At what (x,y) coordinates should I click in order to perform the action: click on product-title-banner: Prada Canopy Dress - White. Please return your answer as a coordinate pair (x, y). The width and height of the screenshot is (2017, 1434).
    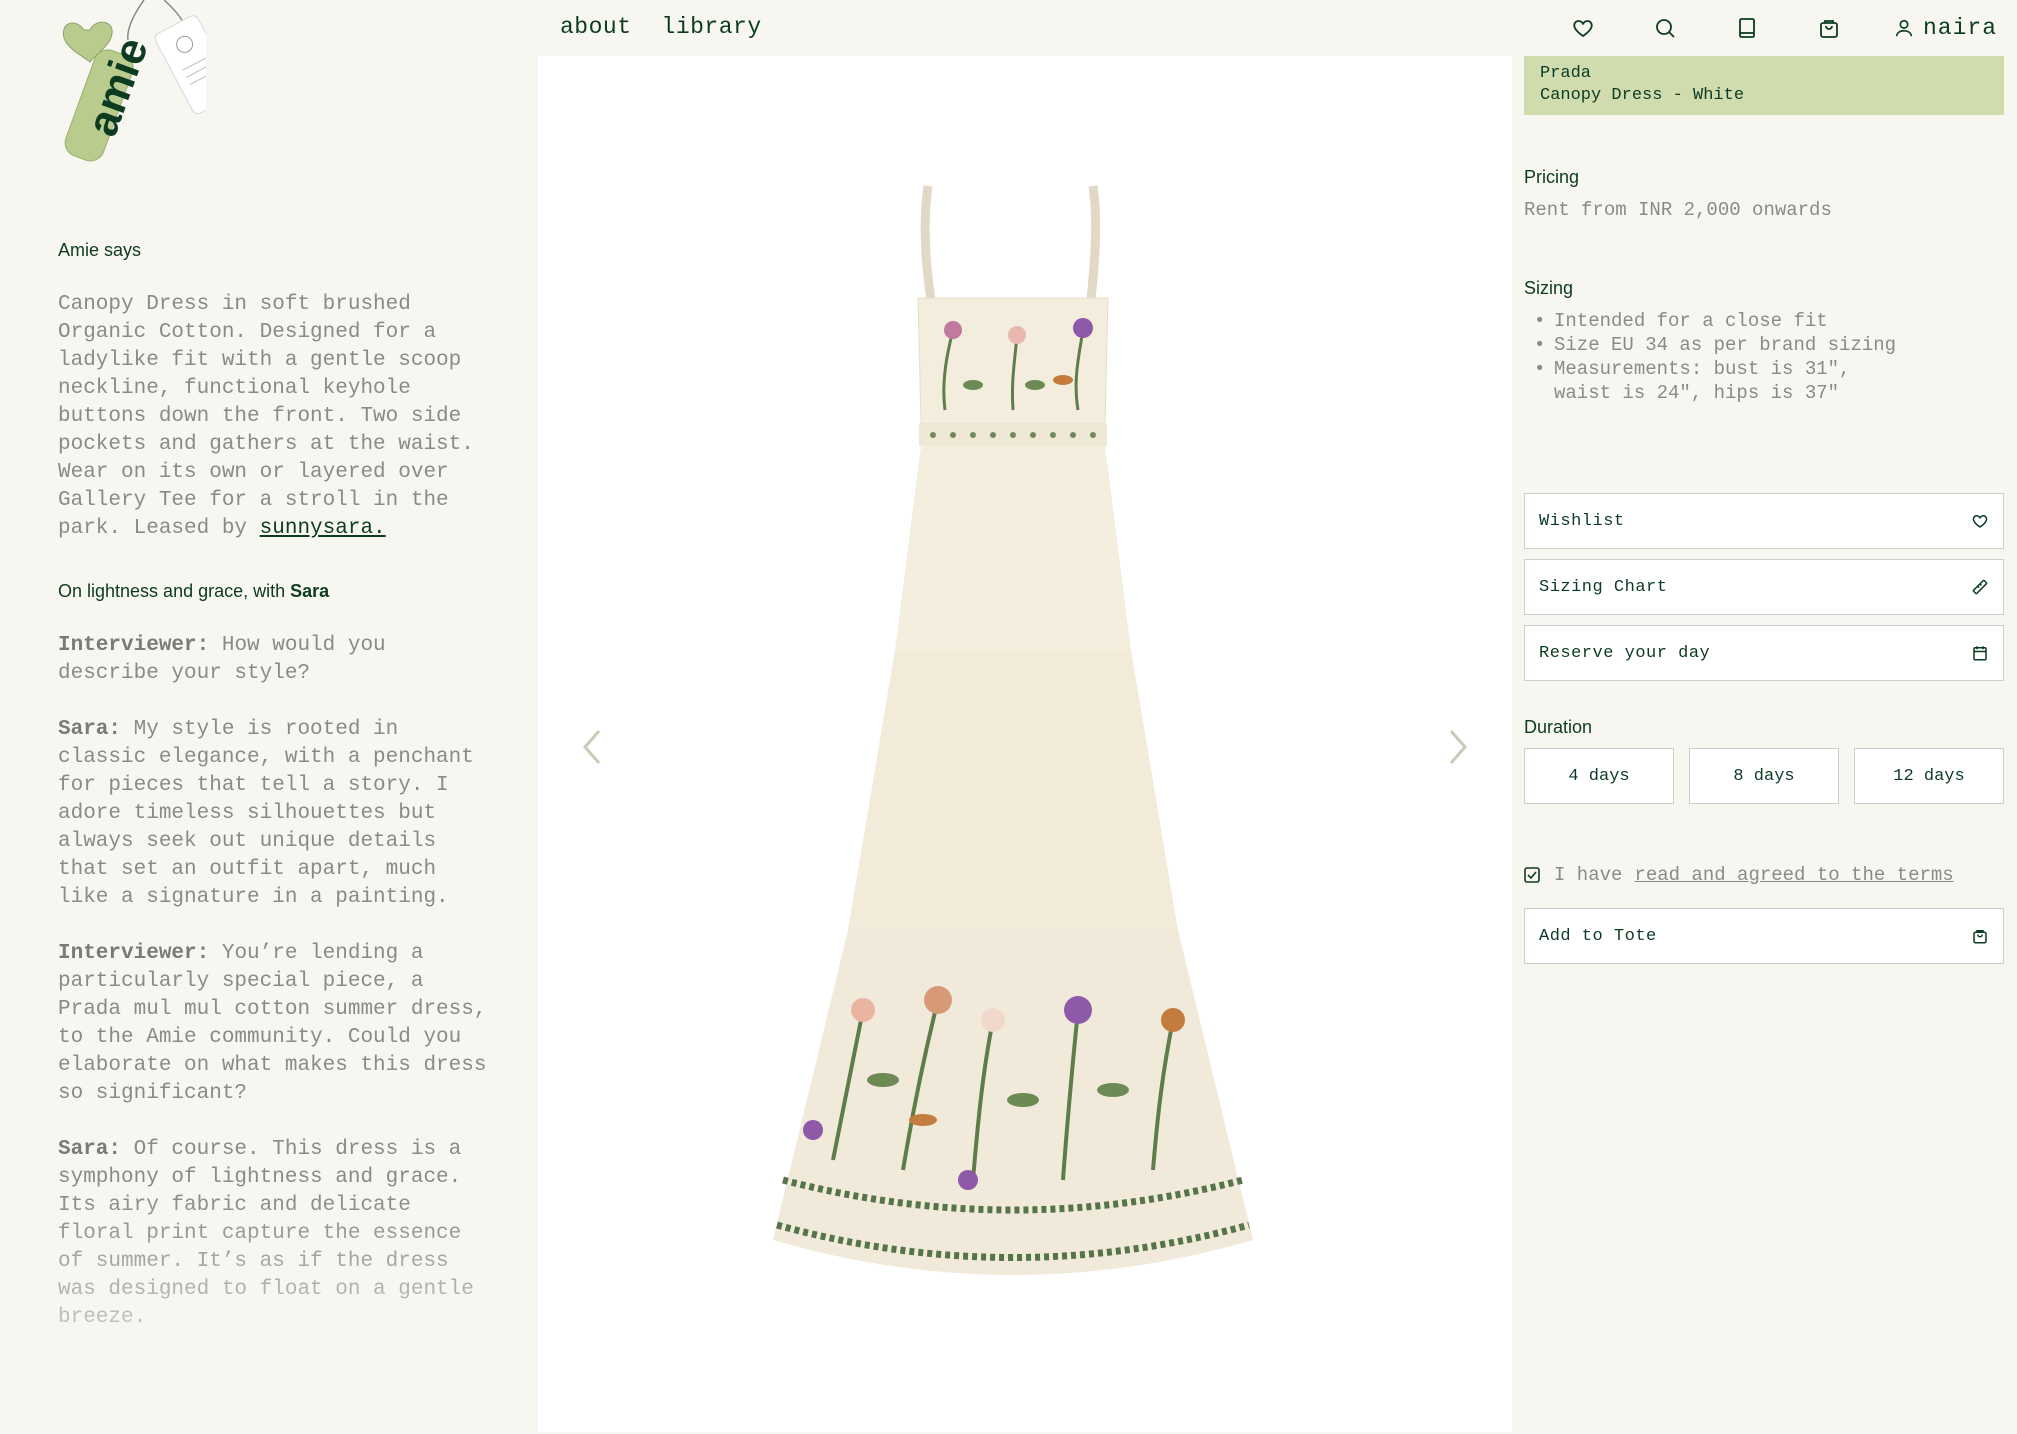
    Looking at the image, I should click on (1764, 85).